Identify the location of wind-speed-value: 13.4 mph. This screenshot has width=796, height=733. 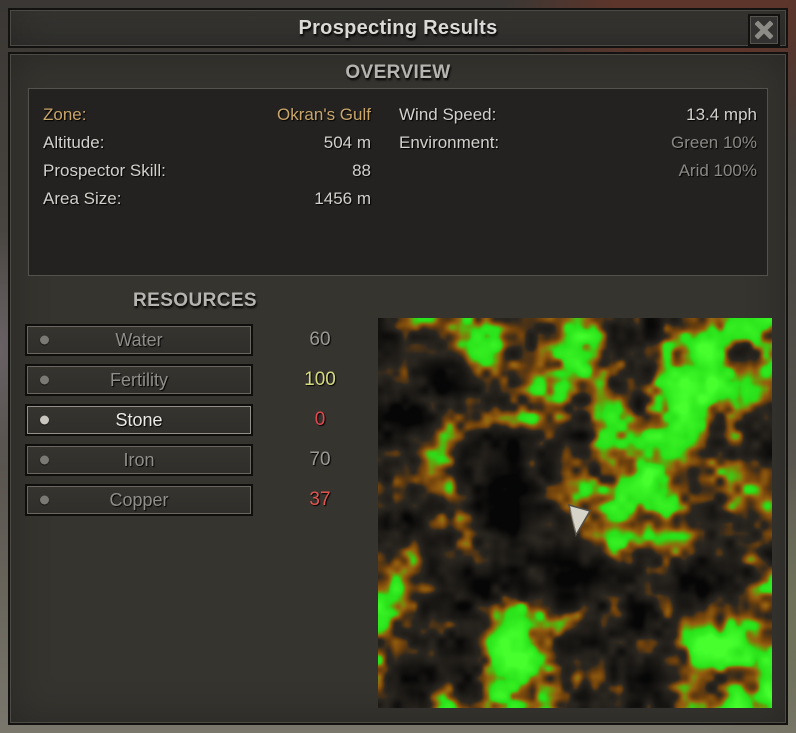
(721, 114).